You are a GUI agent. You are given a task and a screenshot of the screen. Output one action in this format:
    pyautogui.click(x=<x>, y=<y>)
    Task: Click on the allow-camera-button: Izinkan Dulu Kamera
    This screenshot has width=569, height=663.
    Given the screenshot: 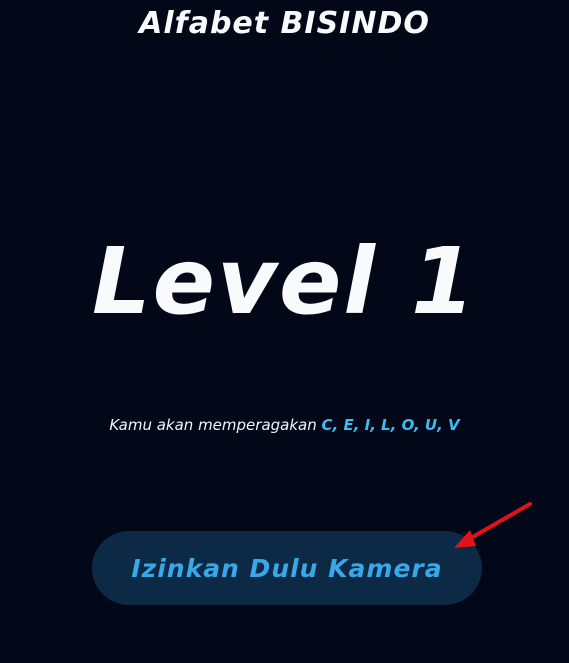 What is the action you would take?
    pyautogui.click(x=287, y=568)
    